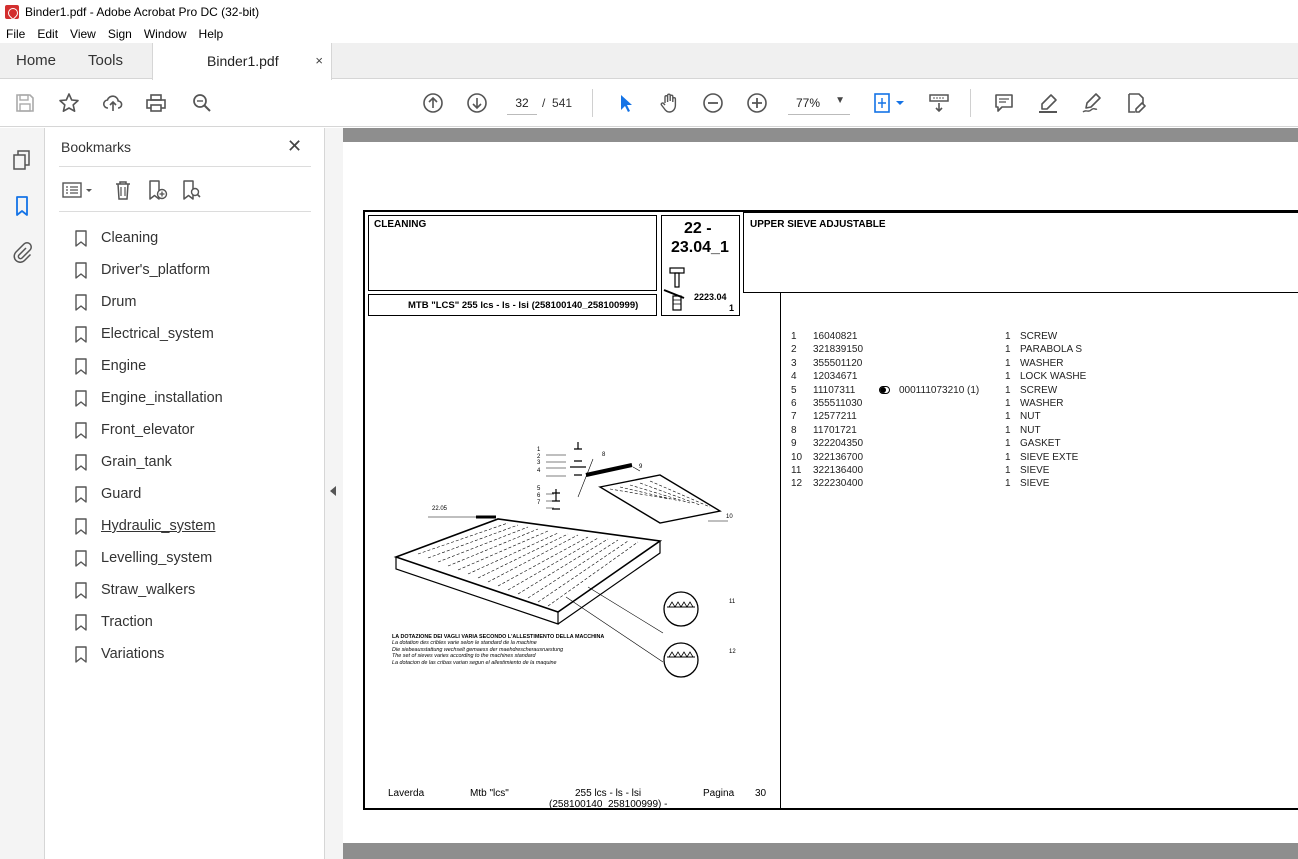  What do you see at coordinates (149, 334) in the screenshot?
I see `bookmark-electrical-system: Electrical_system` at bounding box center [149, 334].